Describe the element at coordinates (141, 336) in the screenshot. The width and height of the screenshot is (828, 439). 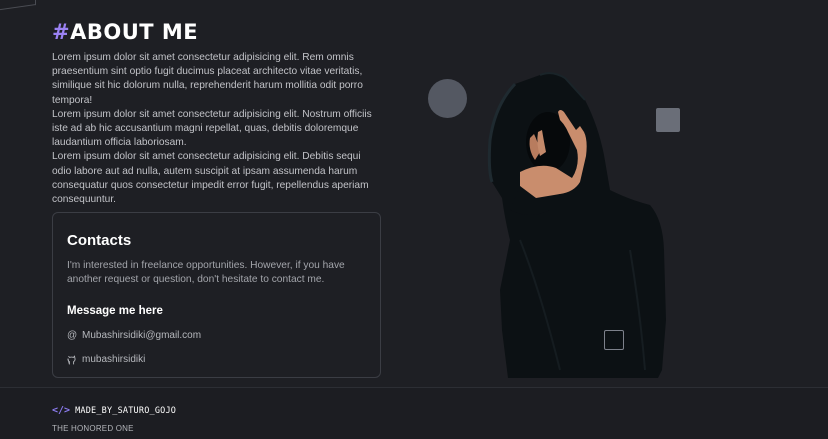
I see `email-text: Mubashirsidiki@gmail.com` at that location.